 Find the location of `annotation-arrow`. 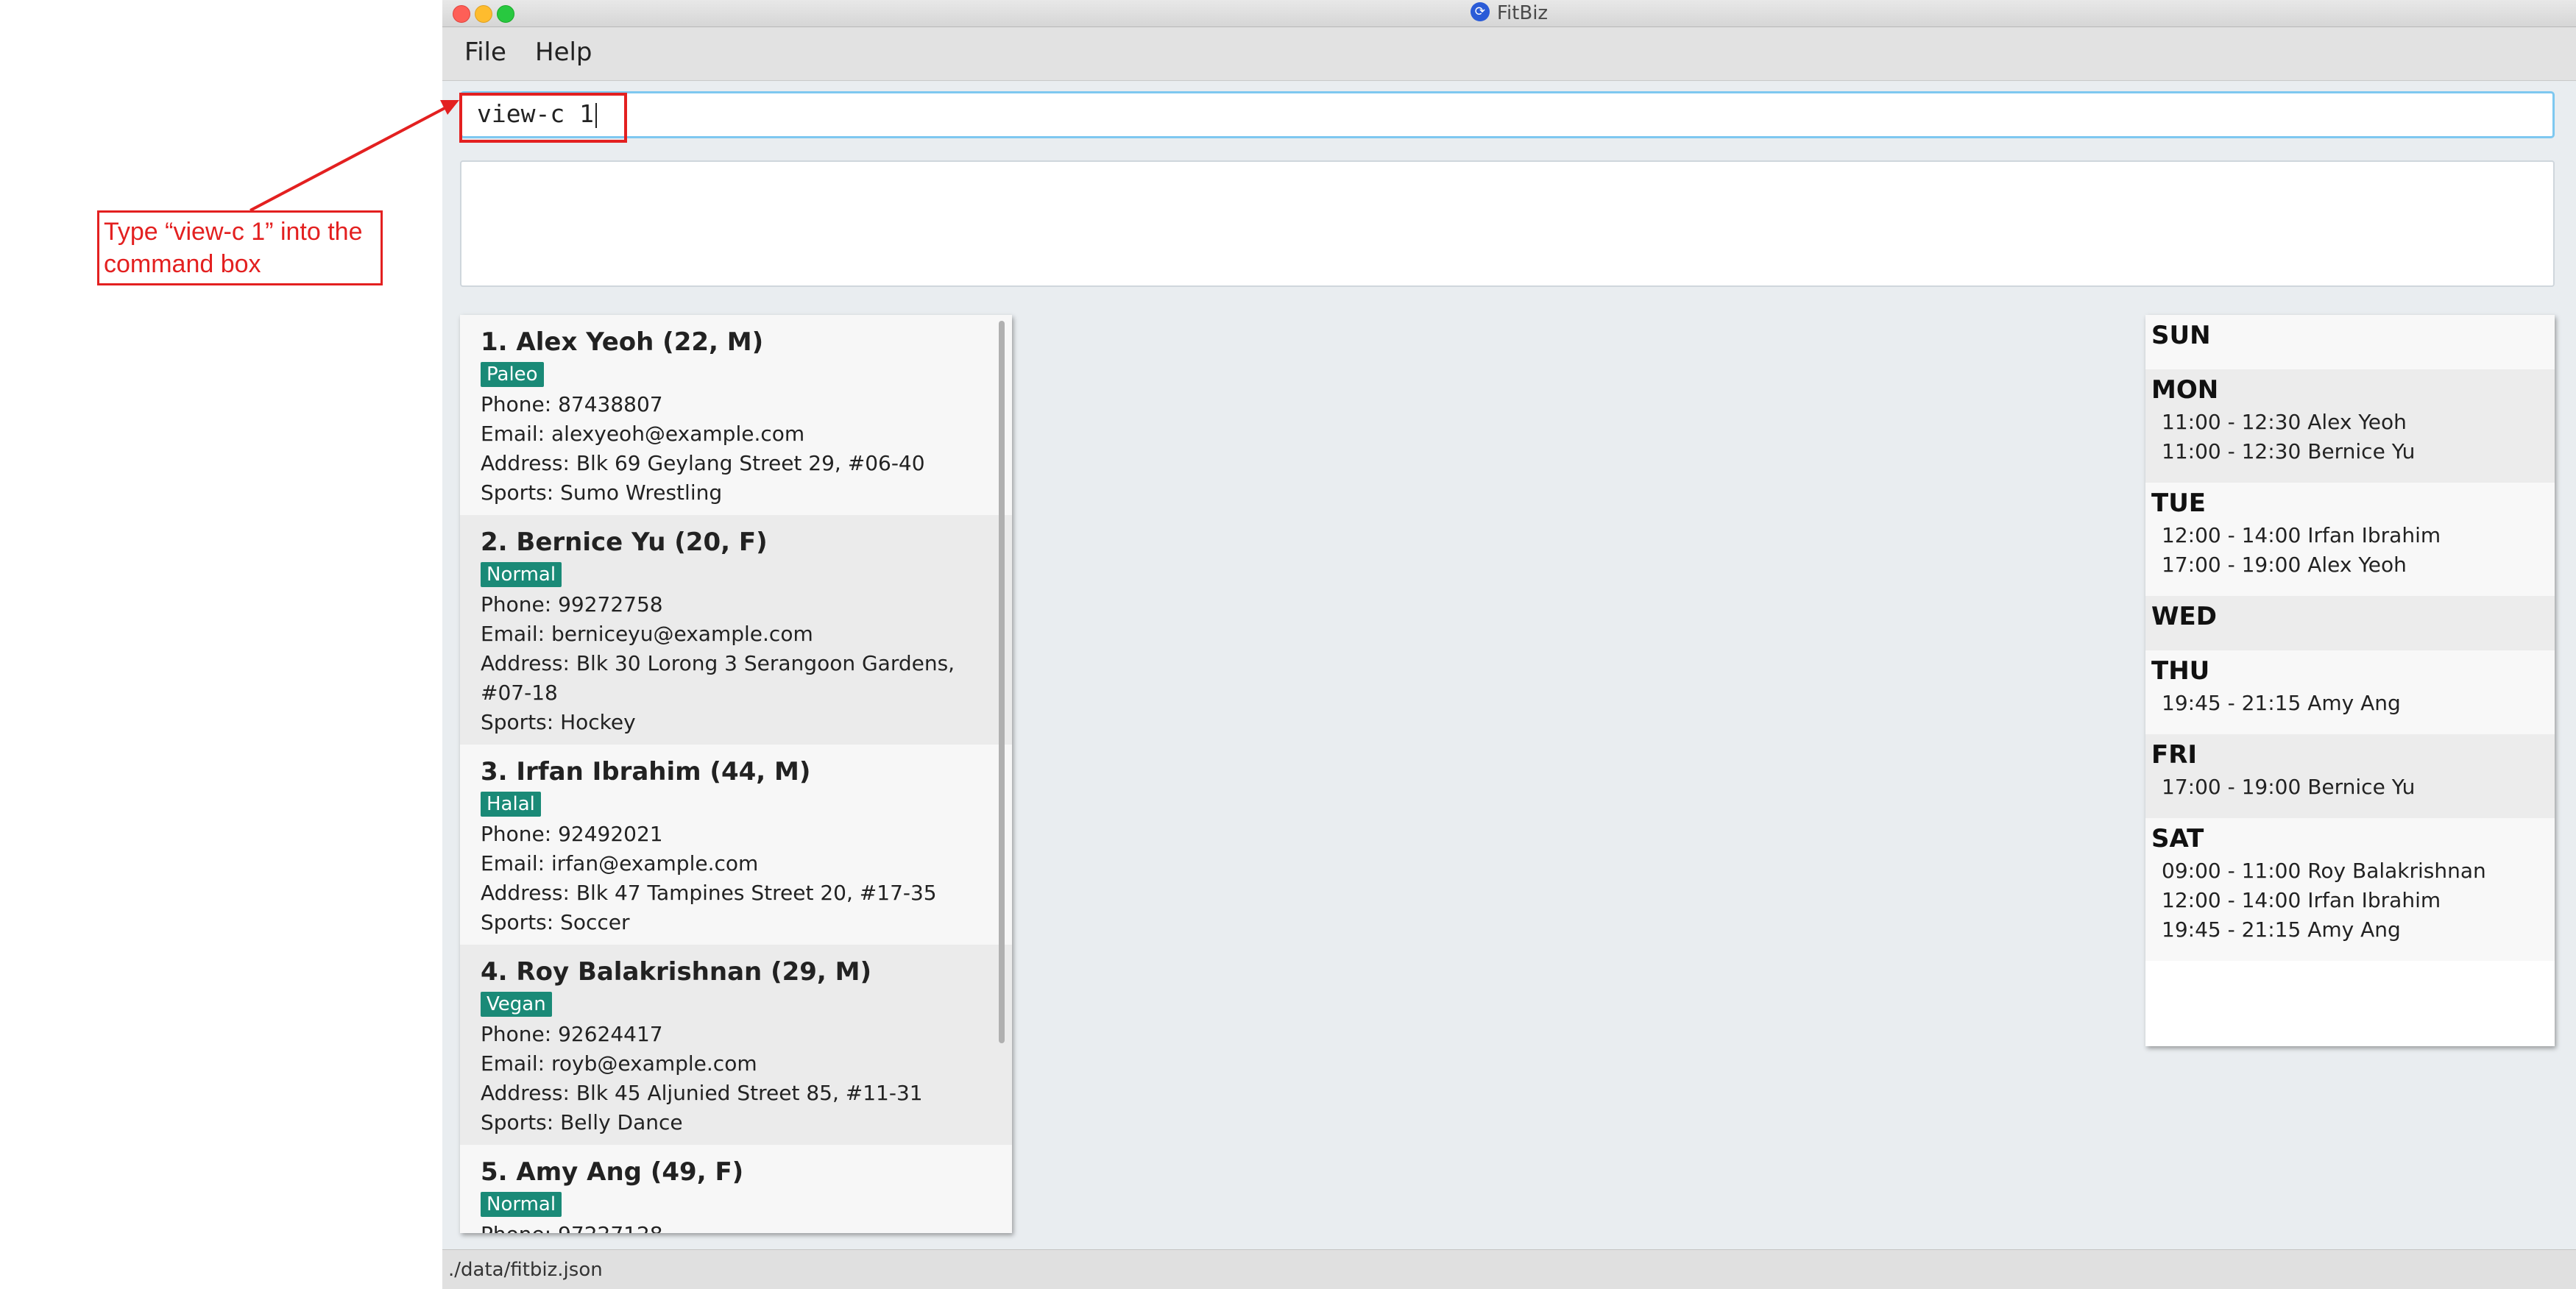

annotation-arrow is located at coordinates (354, 156).